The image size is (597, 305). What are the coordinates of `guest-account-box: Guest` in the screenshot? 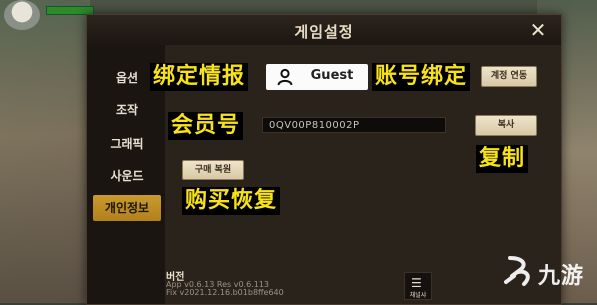 It's located at (317, 77).